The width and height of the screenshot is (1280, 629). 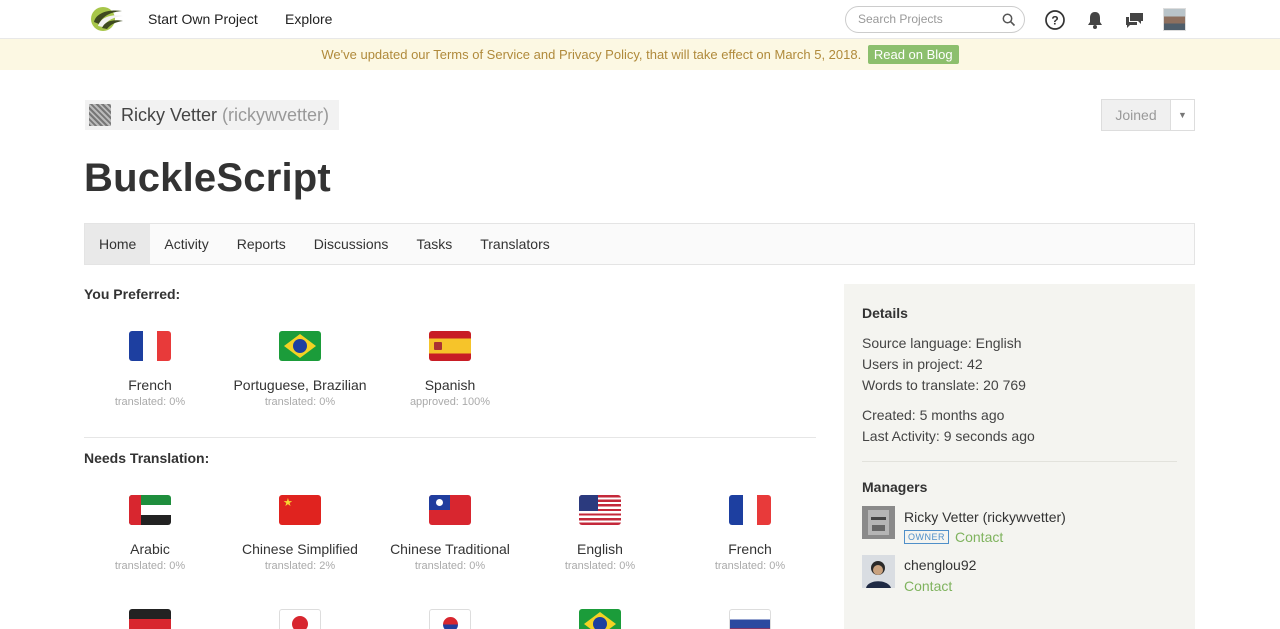 What do you see at coordinates (933, 415) in the screenshot?
I see `created-date: Created: 5 months ago` at bounding box center [933, 415].